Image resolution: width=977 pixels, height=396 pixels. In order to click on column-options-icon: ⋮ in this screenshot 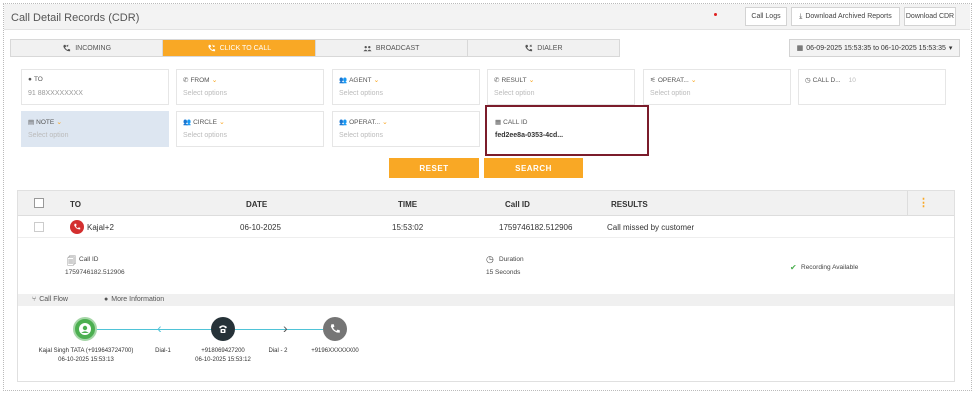, I will do `click(923, 202)`.